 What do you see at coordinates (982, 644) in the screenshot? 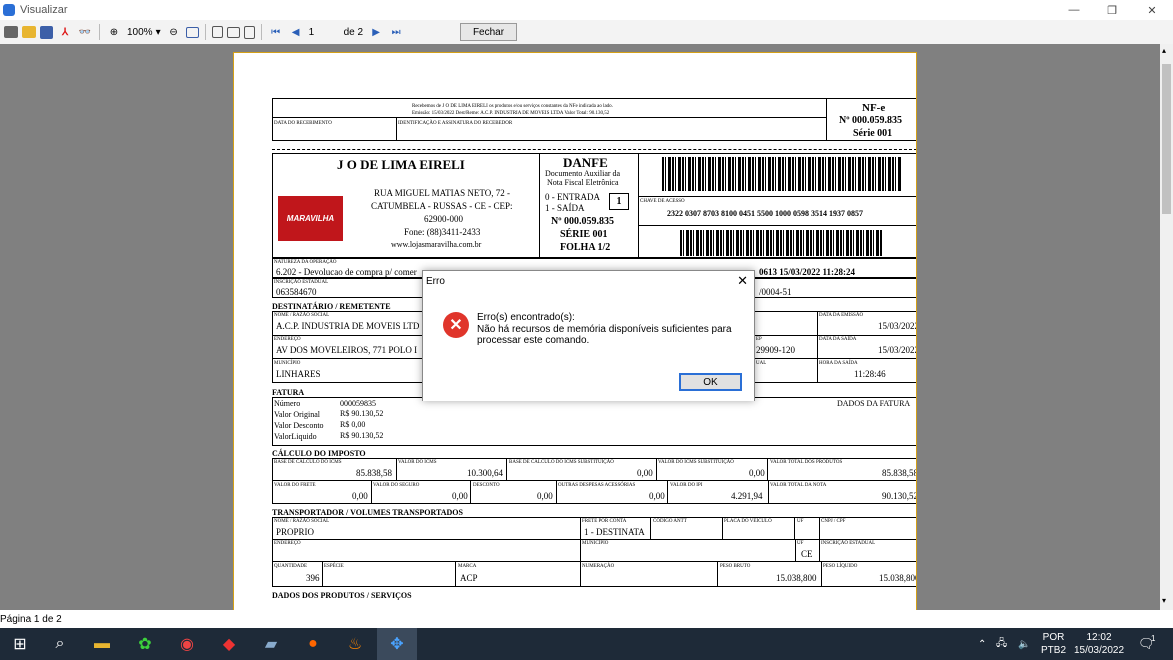
I see `tray-expand-icon: ⌃` at bounding box center [982, 644].